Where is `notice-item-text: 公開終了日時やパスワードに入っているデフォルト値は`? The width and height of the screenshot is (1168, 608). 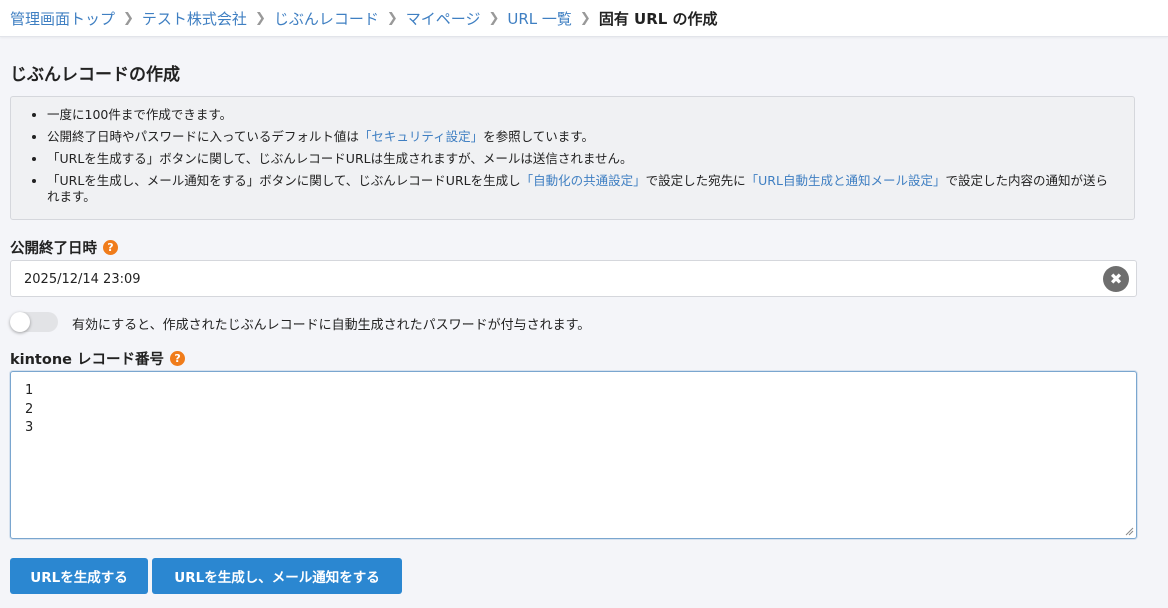 notice-item-text: 公開終了日時やパスワードに入っているデフォルト値は is located at coordinates (203, 136).